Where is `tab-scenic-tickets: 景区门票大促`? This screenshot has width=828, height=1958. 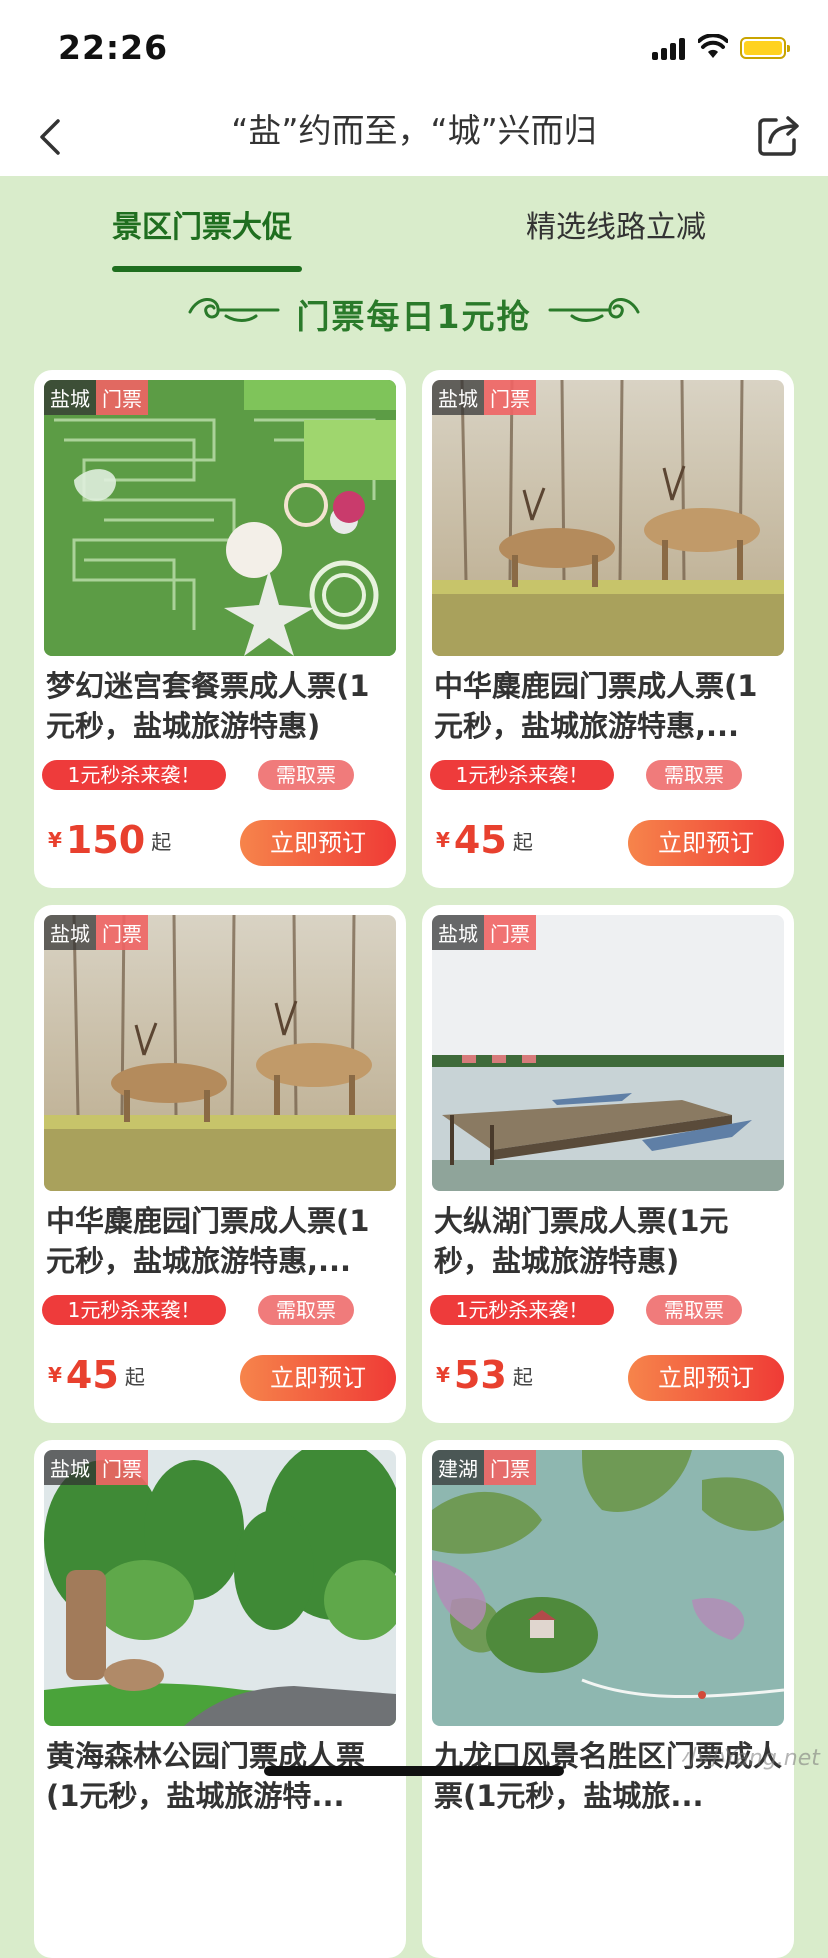
tab-scenic-tickets: 景区门票大促 is located at coordinates (202, 224).